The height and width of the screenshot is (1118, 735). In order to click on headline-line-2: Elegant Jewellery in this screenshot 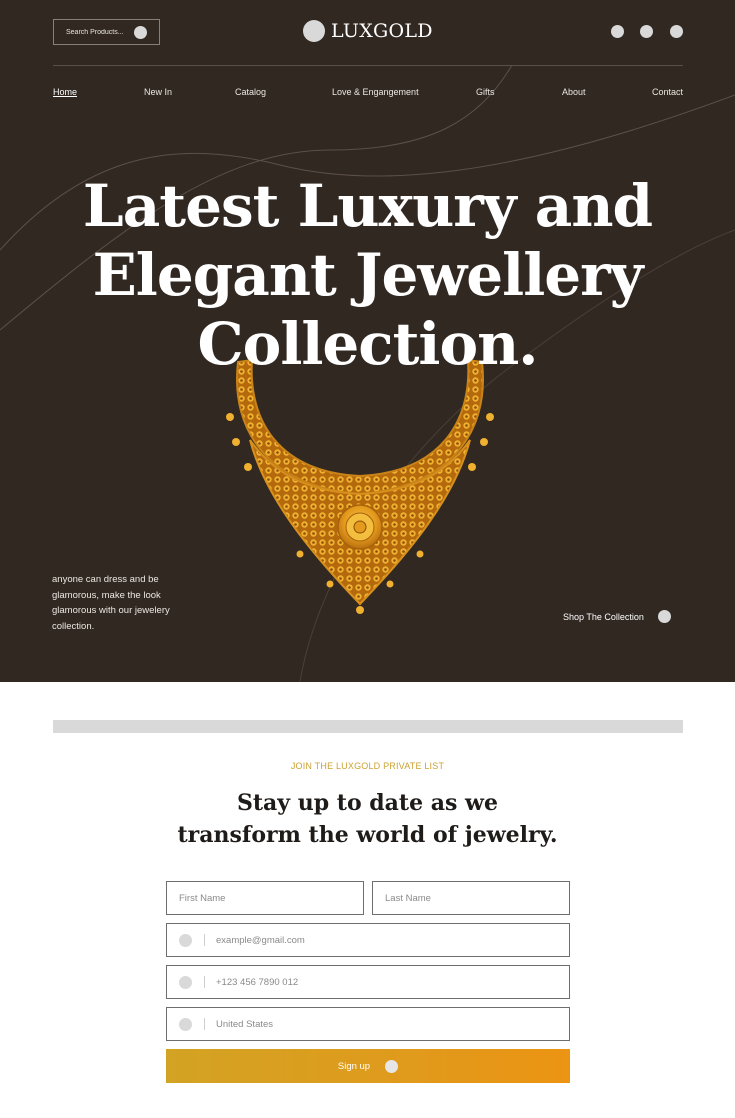, I will do `click(368, 275)`.